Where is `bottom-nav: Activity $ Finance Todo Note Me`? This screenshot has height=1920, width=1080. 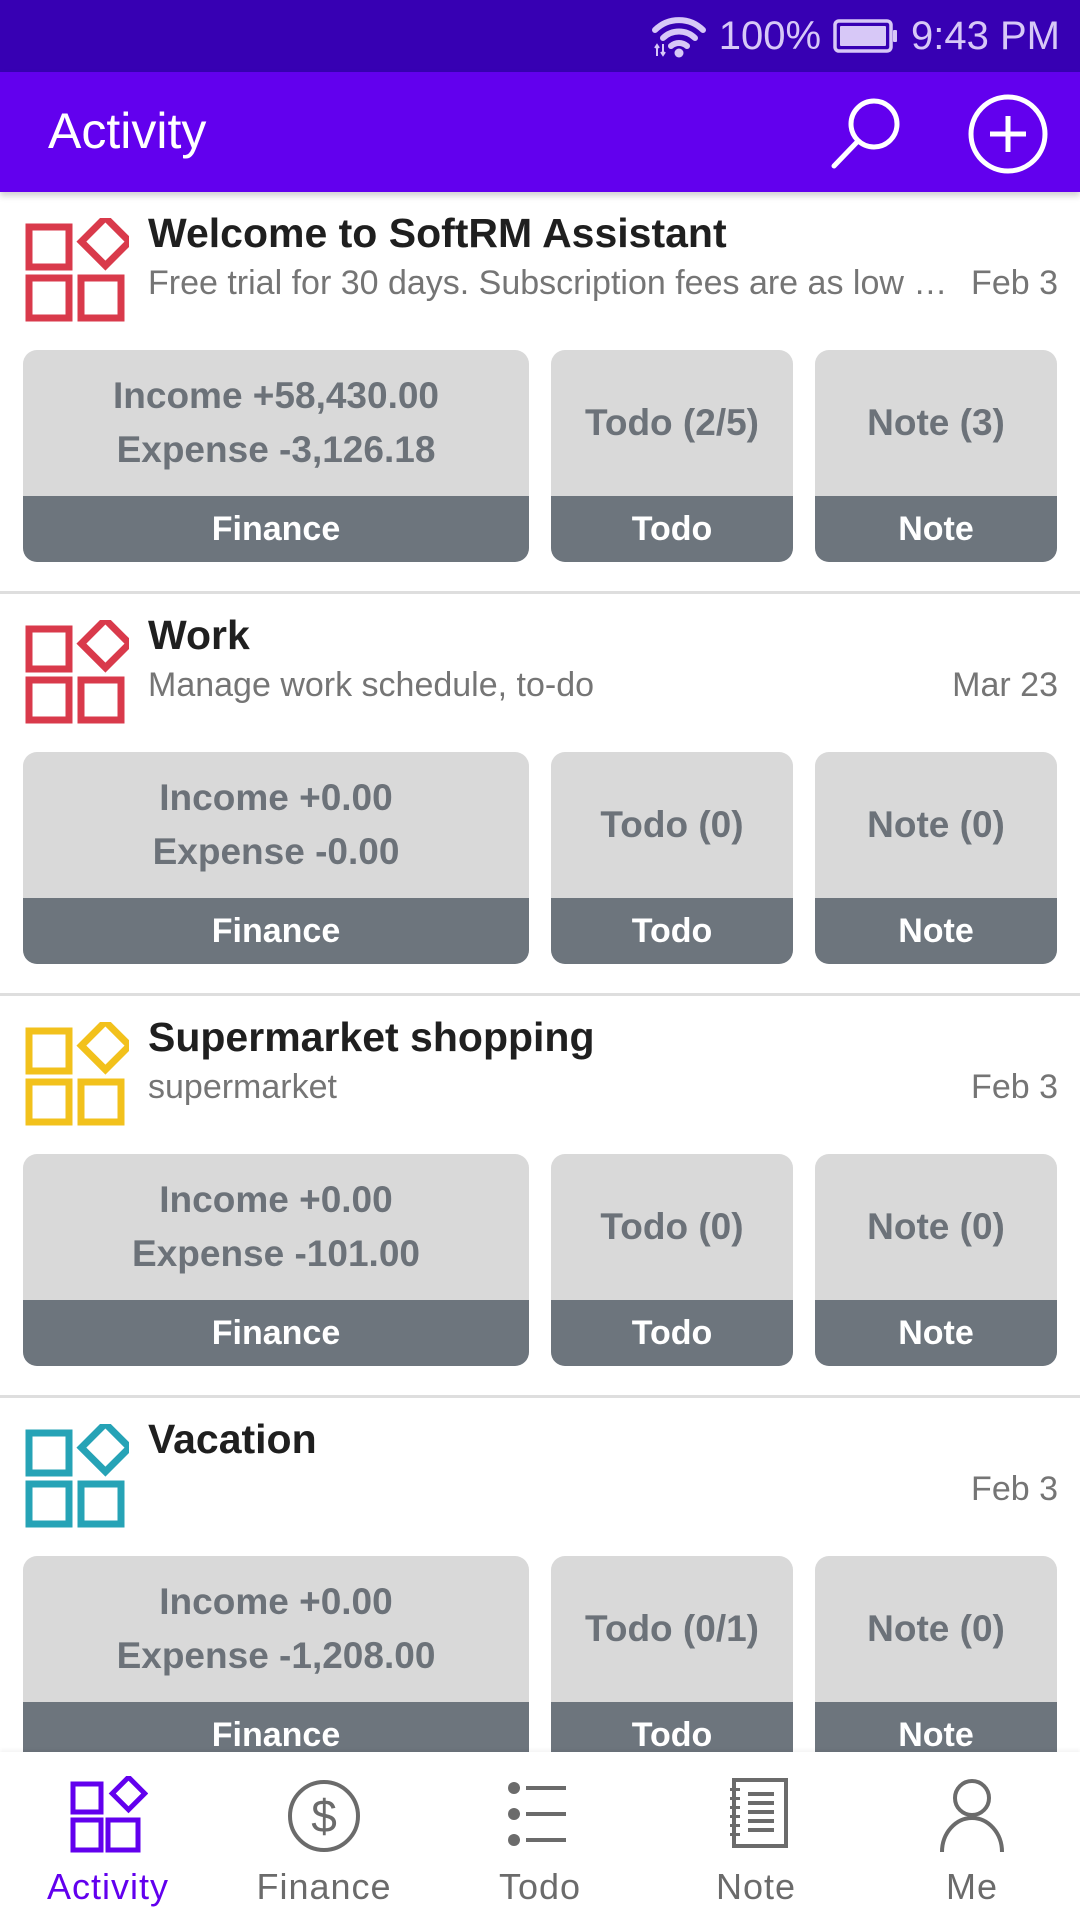
bottom-nav: Activity $ Finance Todo Note Me is located at coordinates (540, 1836).